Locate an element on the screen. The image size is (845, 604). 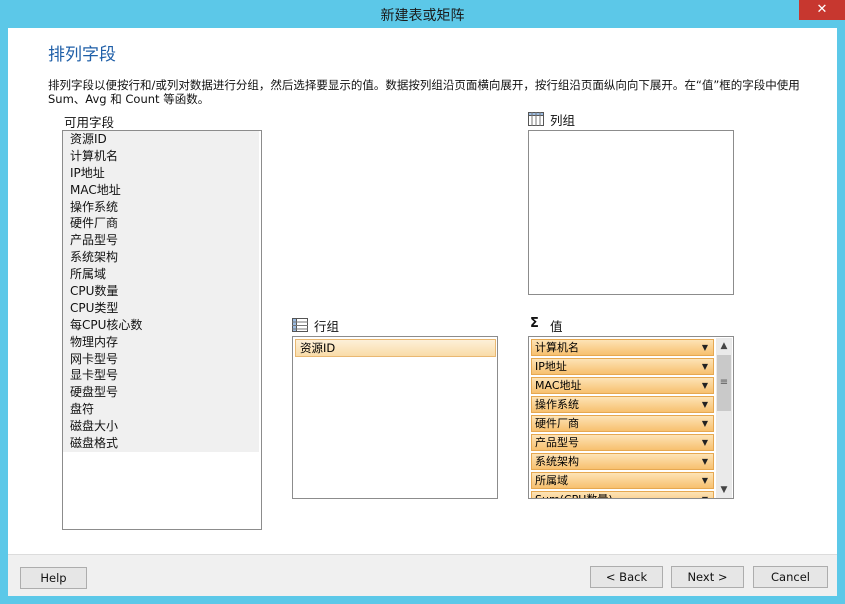
available-field-item: 所属域 is located at coordinates (161, 275).